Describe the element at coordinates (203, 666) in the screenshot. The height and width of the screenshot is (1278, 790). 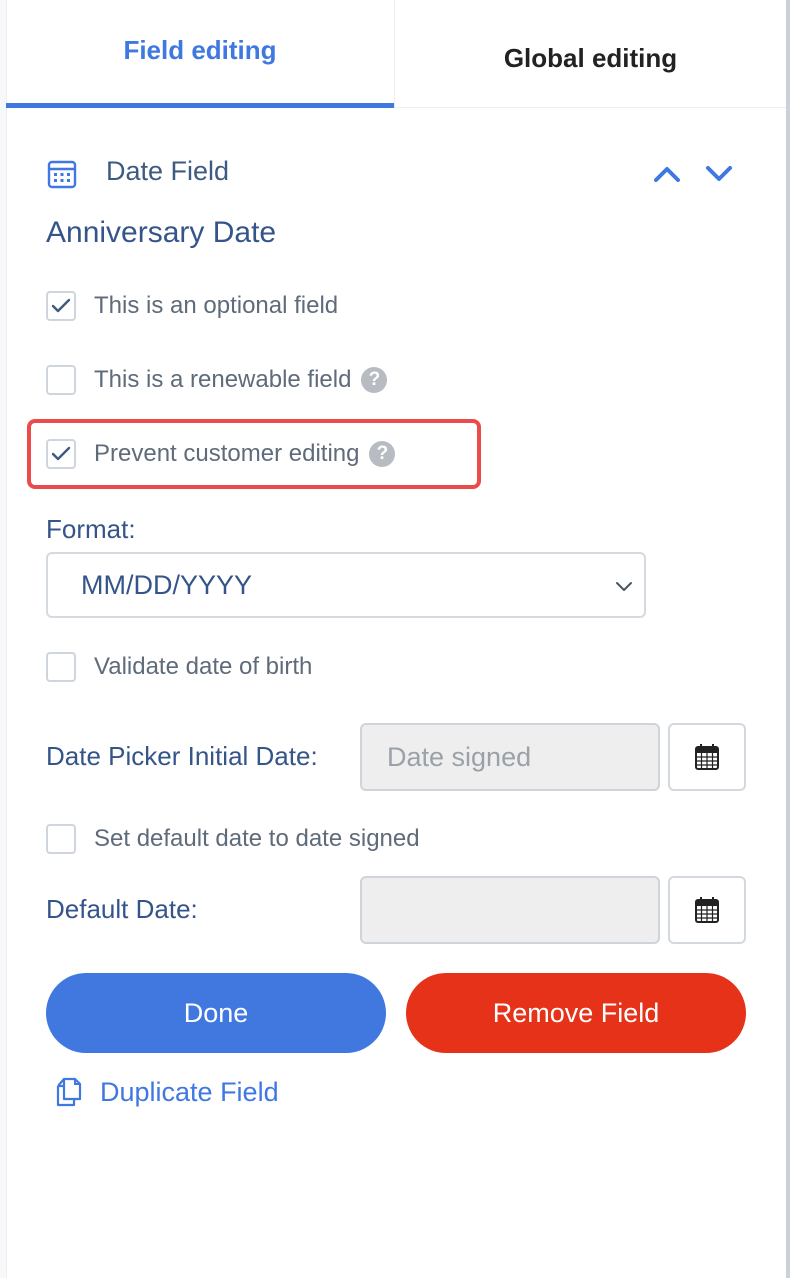
I see `validate-dob-label: Validate date of birth` at that location.